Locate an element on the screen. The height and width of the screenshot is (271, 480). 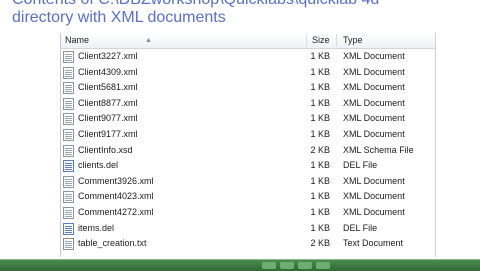
txt-file-icon is located at coordinates (68, 244).